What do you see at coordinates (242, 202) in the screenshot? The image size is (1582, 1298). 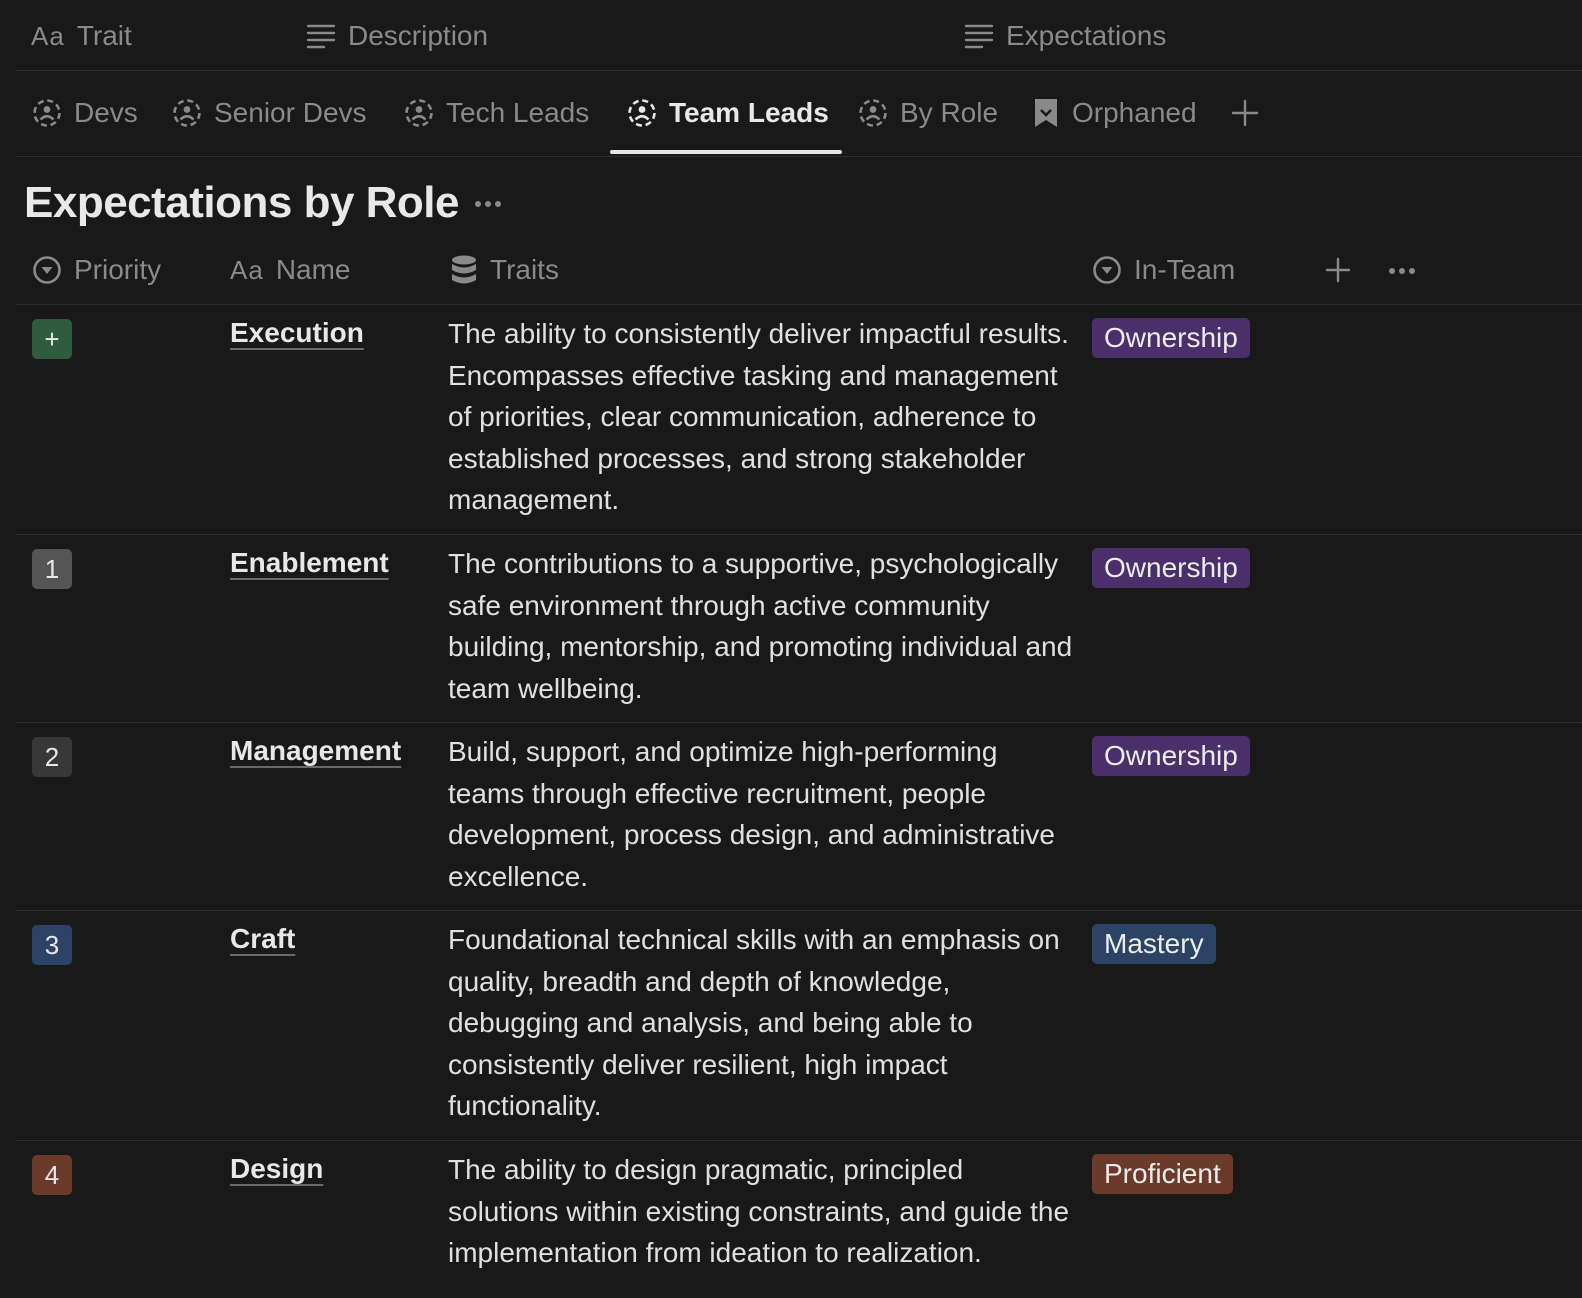 I see `page-title: Expectations by Role` at bounding box center [242, 202].